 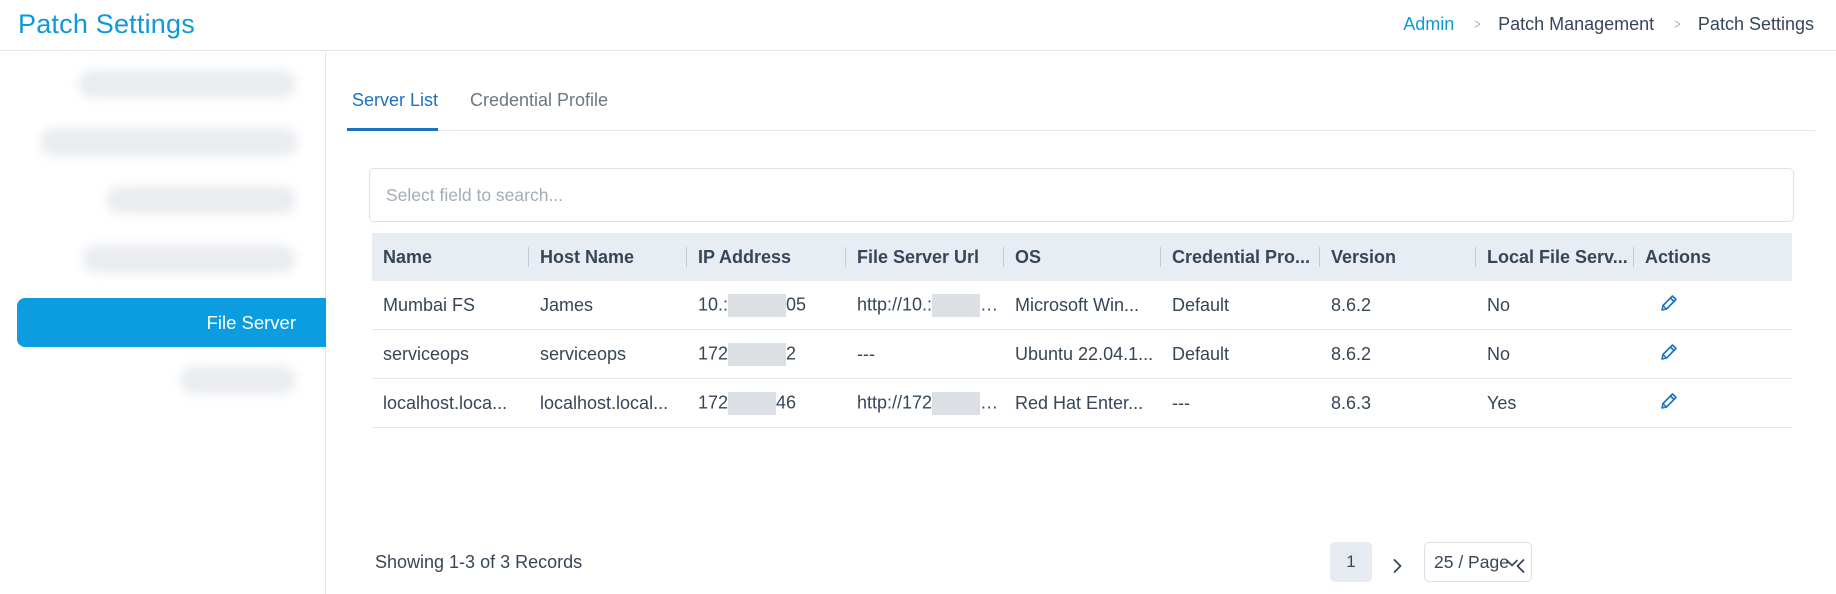 What do you see at coordinates (567, 304) in the screenshot?
I see `cell-host-name: James` at bounding box center [567, 304].